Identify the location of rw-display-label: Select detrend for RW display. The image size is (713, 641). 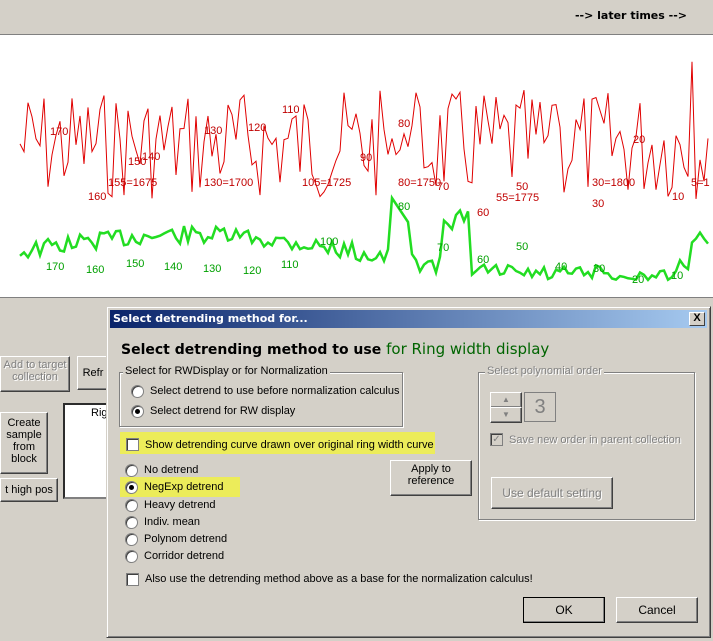
(222, 411).